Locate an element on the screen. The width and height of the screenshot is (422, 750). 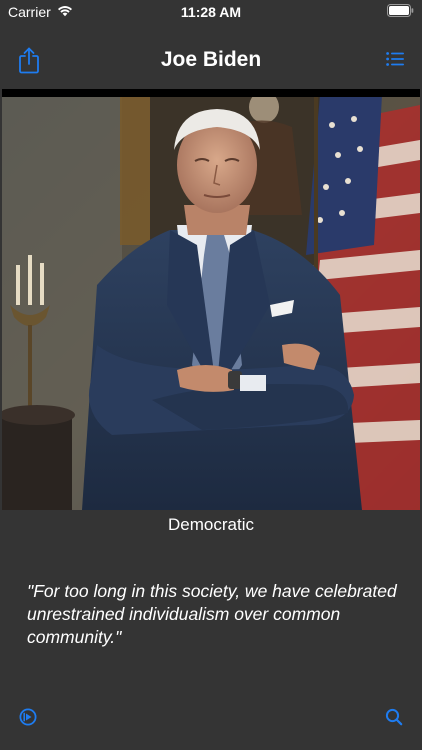
search-icon is located at coordinates (394, 719).